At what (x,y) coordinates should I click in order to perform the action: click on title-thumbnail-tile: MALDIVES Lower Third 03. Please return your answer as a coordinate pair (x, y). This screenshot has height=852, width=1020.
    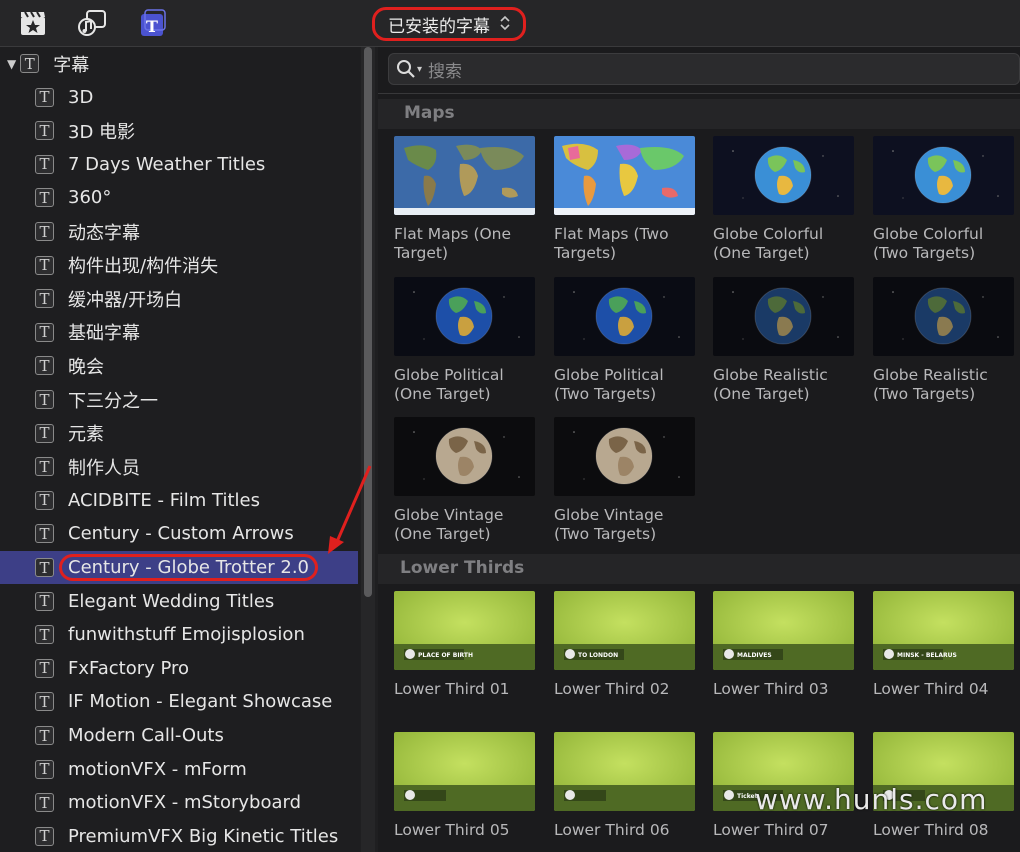
    Looking at the image, I should click on (784, 645).